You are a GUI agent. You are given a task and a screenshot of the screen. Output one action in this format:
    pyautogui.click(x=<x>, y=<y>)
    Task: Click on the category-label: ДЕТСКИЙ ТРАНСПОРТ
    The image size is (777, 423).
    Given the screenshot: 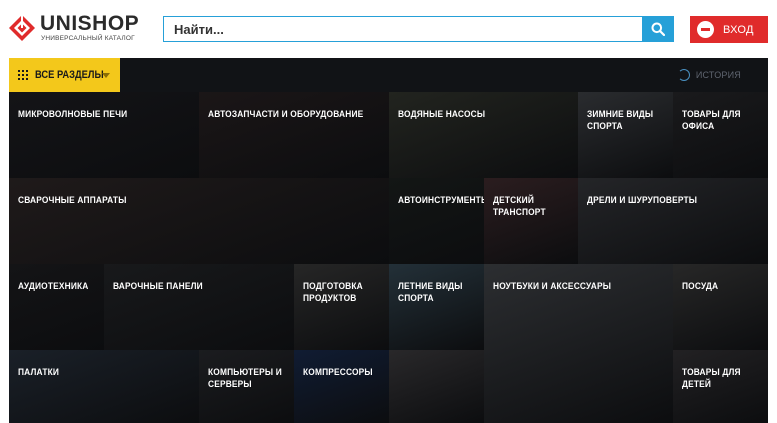 What is the action you would take?
    pyautogui.click(x=519, y=206)
    